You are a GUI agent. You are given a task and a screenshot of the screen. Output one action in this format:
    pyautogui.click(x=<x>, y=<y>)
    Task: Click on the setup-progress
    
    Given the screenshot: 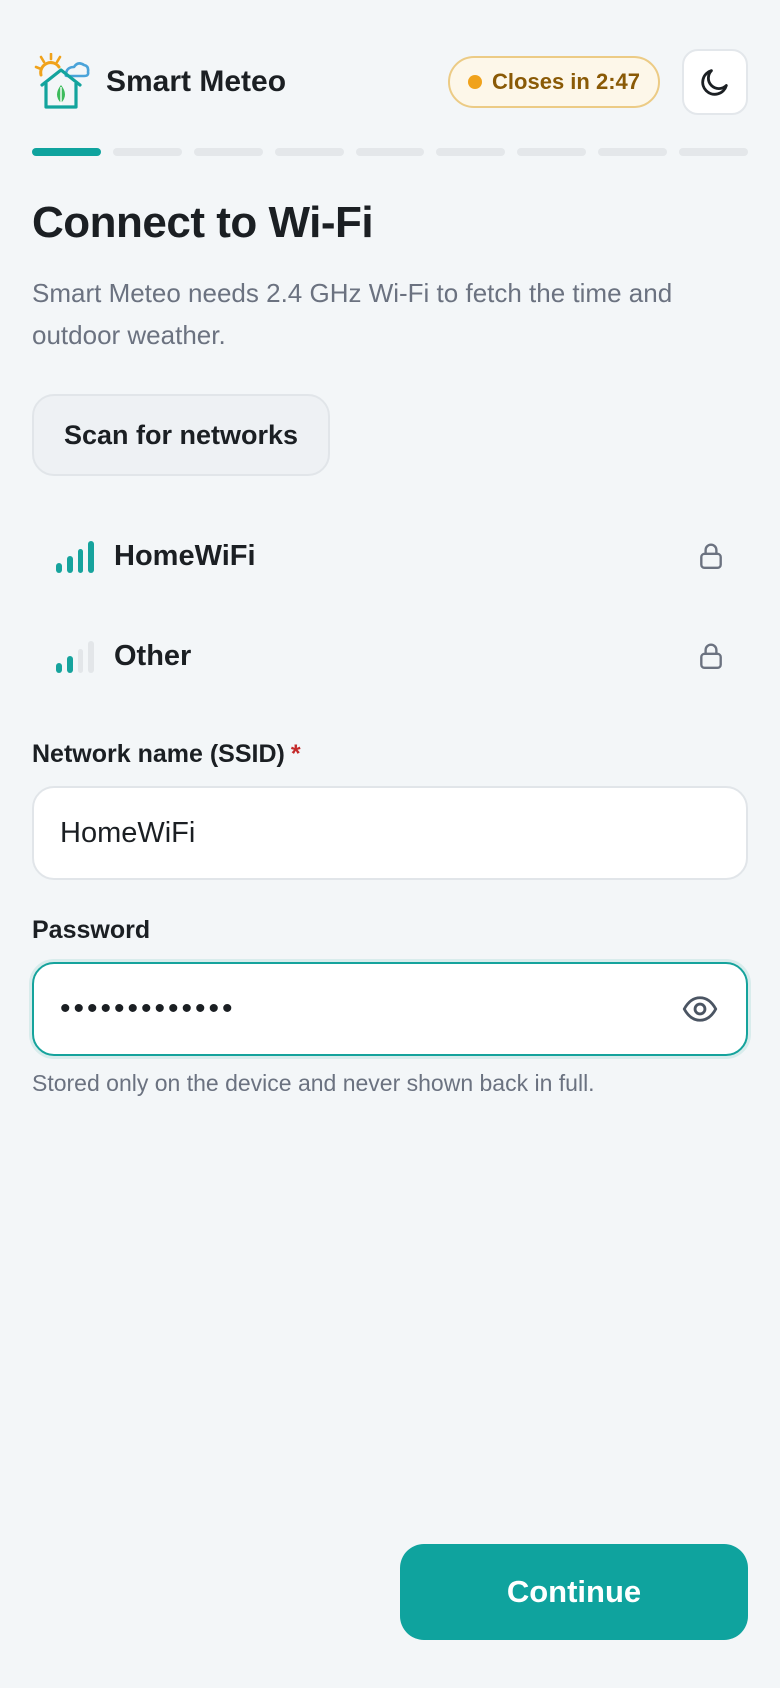 What is the action you would take?
    pyautogui.click(x=390, y=152)
    